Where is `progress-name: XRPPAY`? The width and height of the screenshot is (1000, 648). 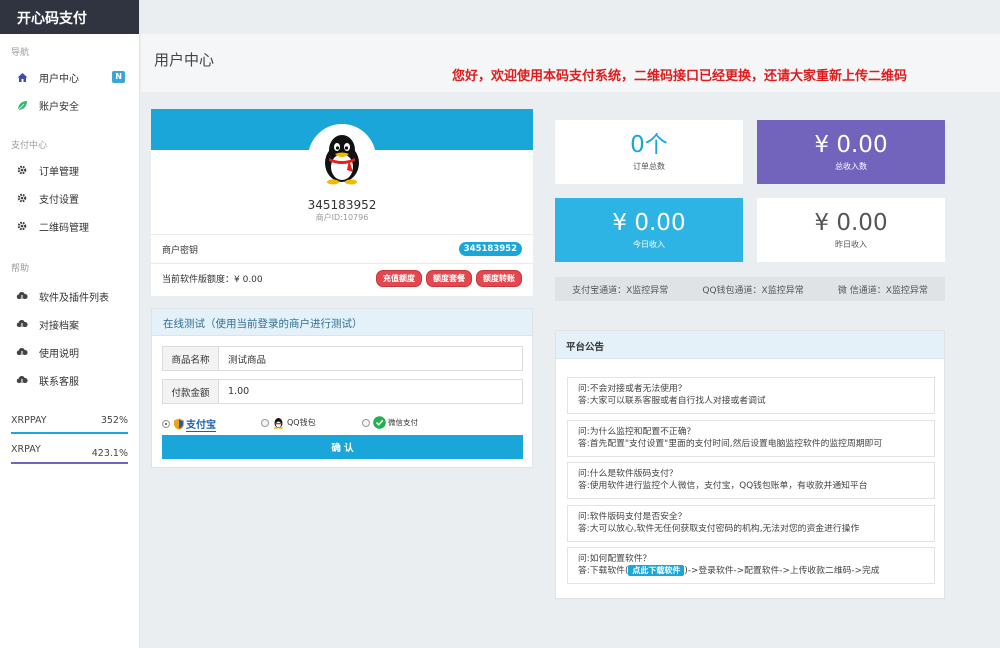 progress-name: XRPPAY is located at coordinates (29, 420).